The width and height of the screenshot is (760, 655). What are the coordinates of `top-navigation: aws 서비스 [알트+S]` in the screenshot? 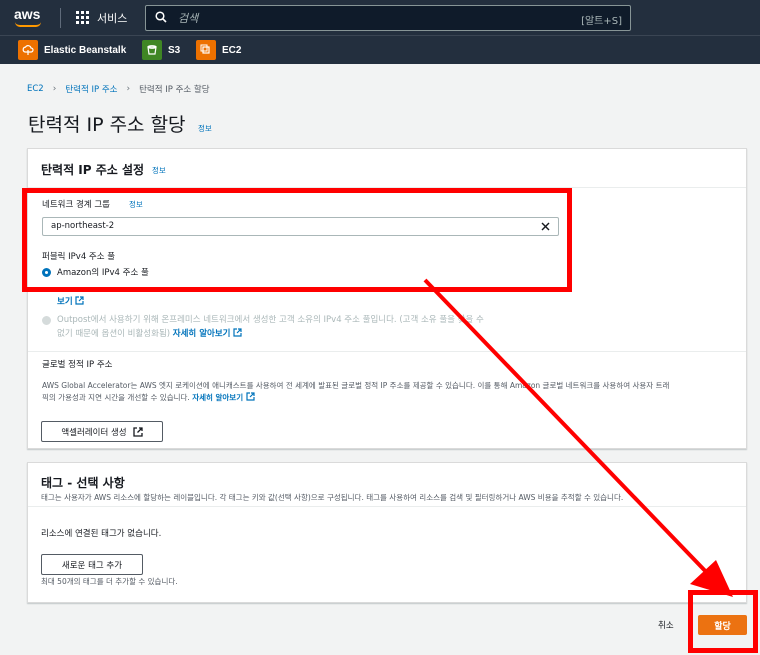 It's located at (380, 17).